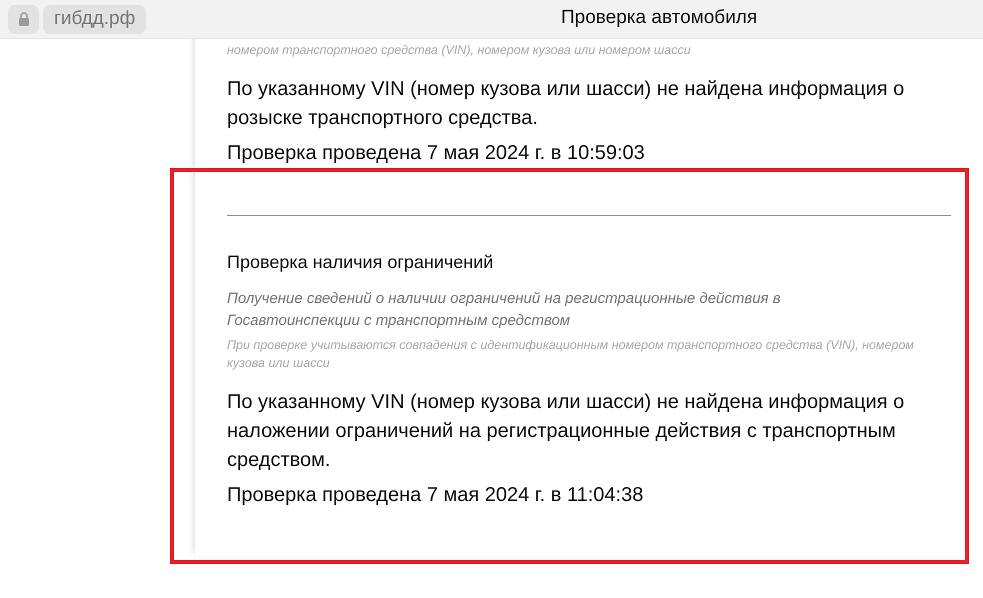 This screenshot has width=983, height=598. What do you see at coordinates (360, 262) in the screenshot?
I see `section-title: Проверка наличия ограничений` at bounding box center [360, 262].